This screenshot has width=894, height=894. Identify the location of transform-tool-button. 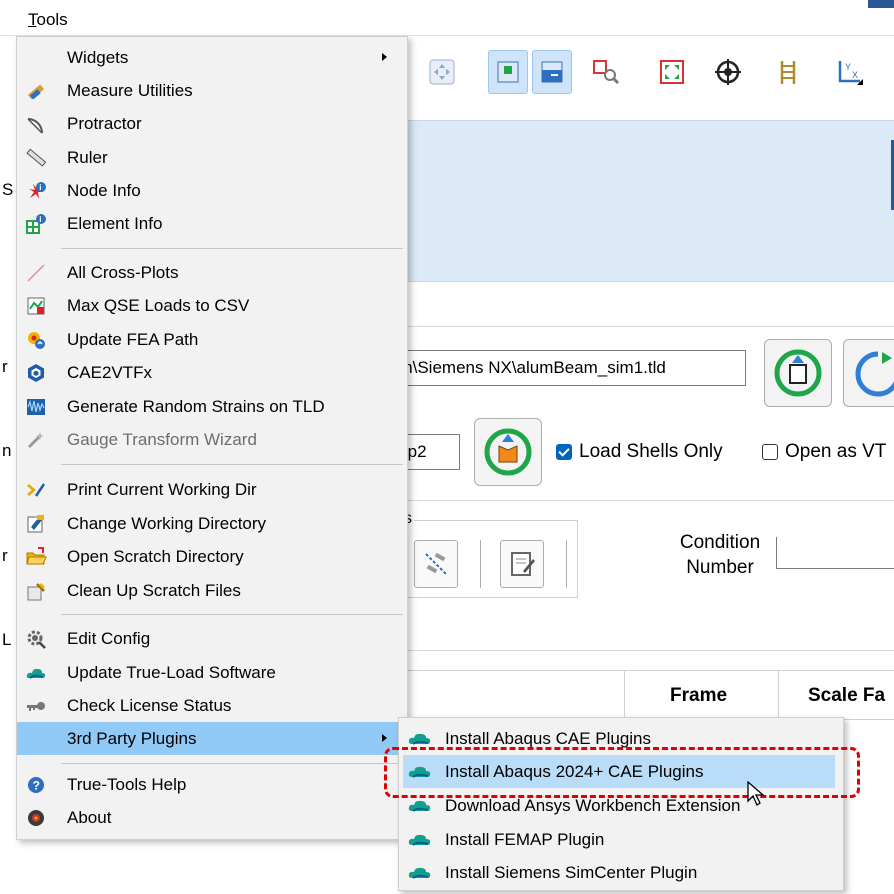
(436, 564).